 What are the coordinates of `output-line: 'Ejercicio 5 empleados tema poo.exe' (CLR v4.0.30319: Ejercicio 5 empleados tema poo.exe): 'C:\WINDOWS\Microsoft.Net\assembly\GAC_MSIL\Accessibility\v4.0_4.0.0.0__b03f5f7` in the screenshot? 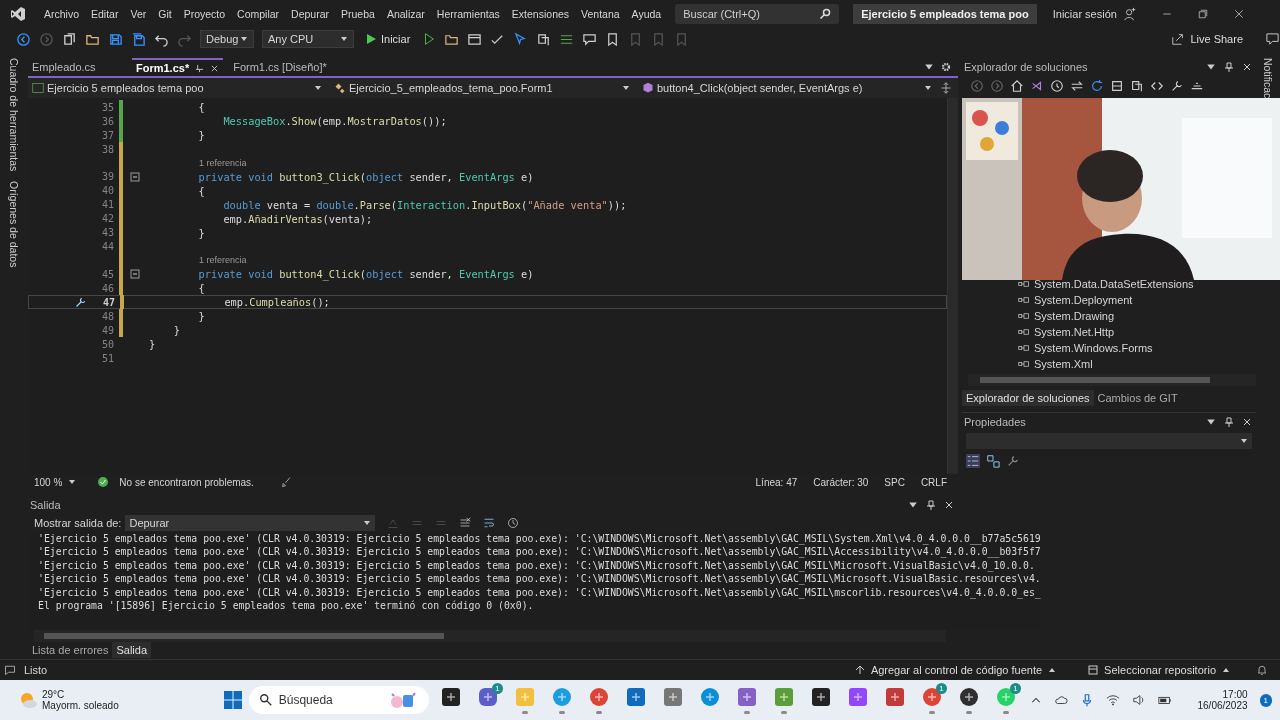 It's located at (539, 552).